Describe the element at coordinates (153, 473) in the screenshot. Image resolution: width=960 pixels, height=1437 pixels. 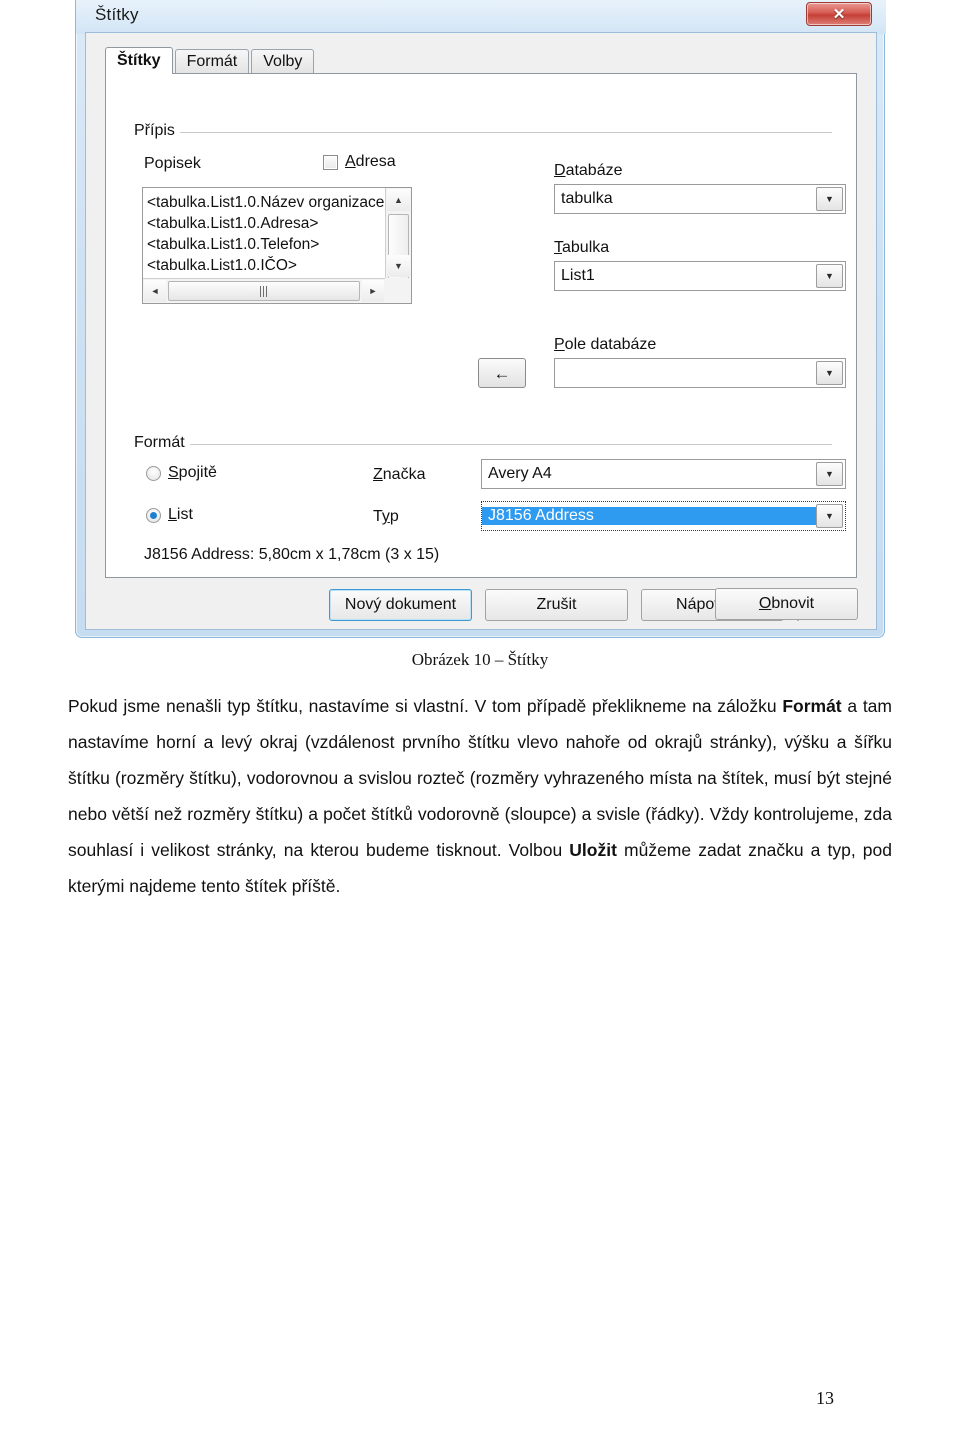
I see `spojite-radio` at that location.